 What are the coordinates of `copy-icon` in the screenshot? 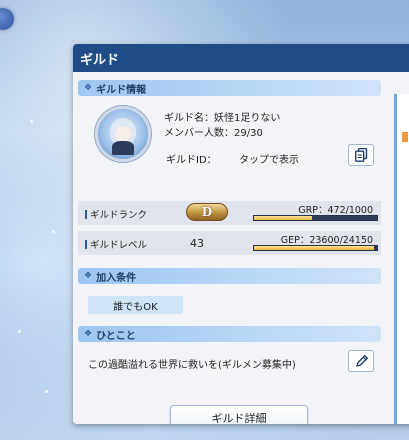 It's located at (361, 155).